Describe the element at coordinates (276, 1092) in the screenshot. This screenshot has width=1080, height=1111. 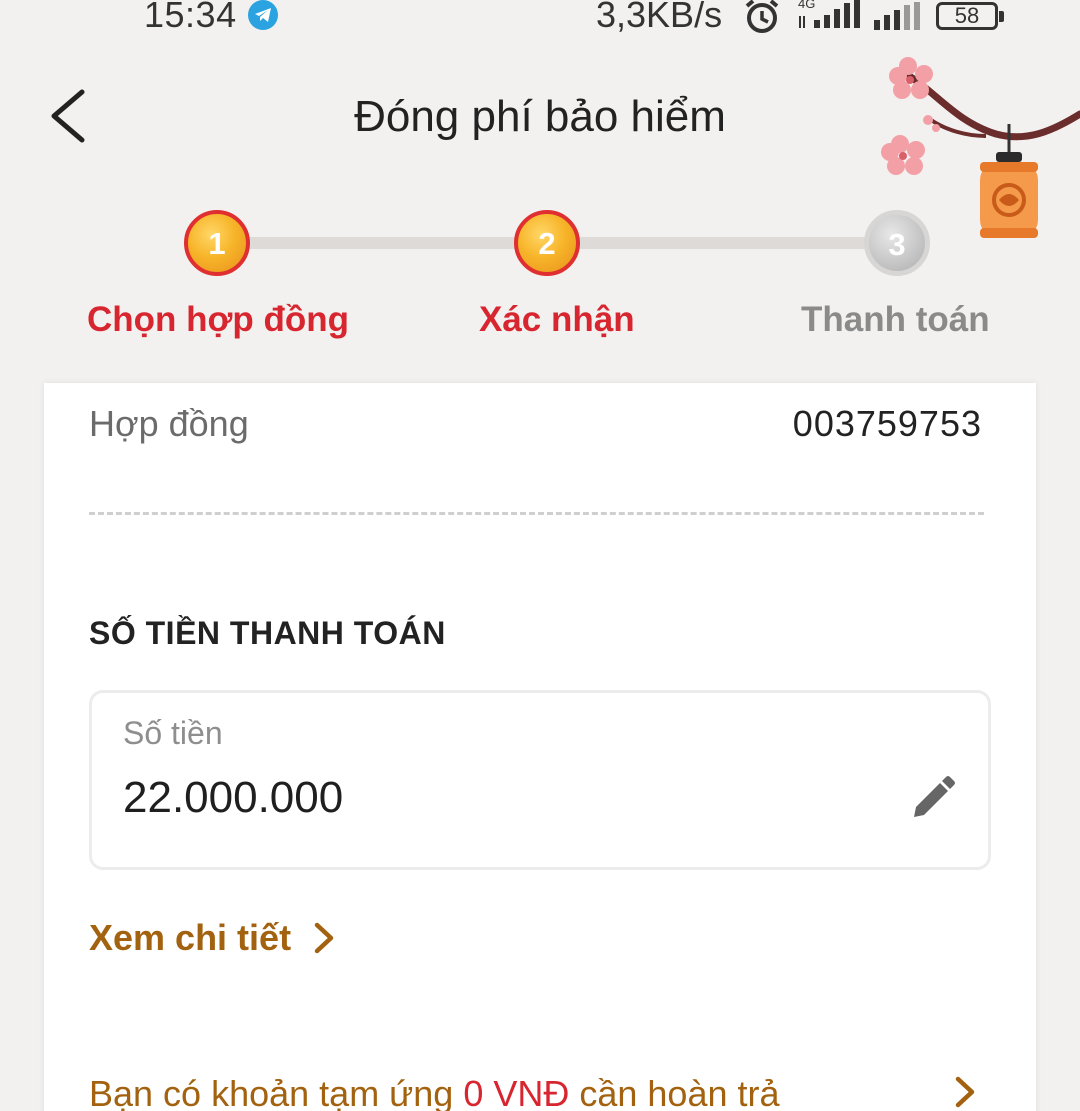
I see `advance-prefix: Bạn có khoản tạm ứng` at that location.